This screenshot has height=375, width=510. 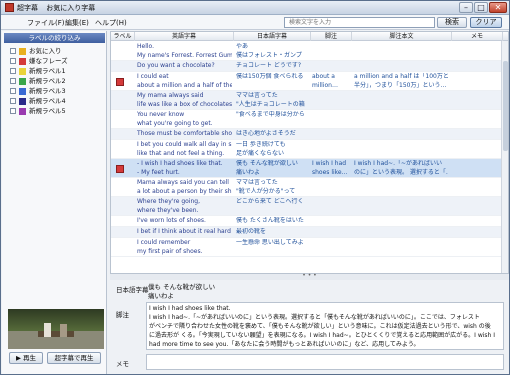 I want to click on table-row: Those must be comfortable shoe はき心地がよさそうだ, so click(x=309, y=134).